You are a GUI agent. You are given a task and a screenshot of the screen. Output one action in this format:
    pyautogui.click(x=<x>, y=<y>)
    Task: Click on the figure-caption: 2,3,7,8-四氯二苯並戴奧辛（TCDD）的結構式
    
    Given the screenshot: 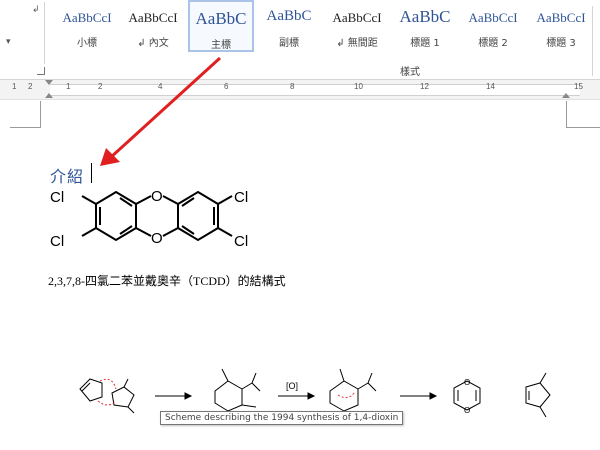 What is the action you would take?
    pyautogui.click(x=167, y=281)
    